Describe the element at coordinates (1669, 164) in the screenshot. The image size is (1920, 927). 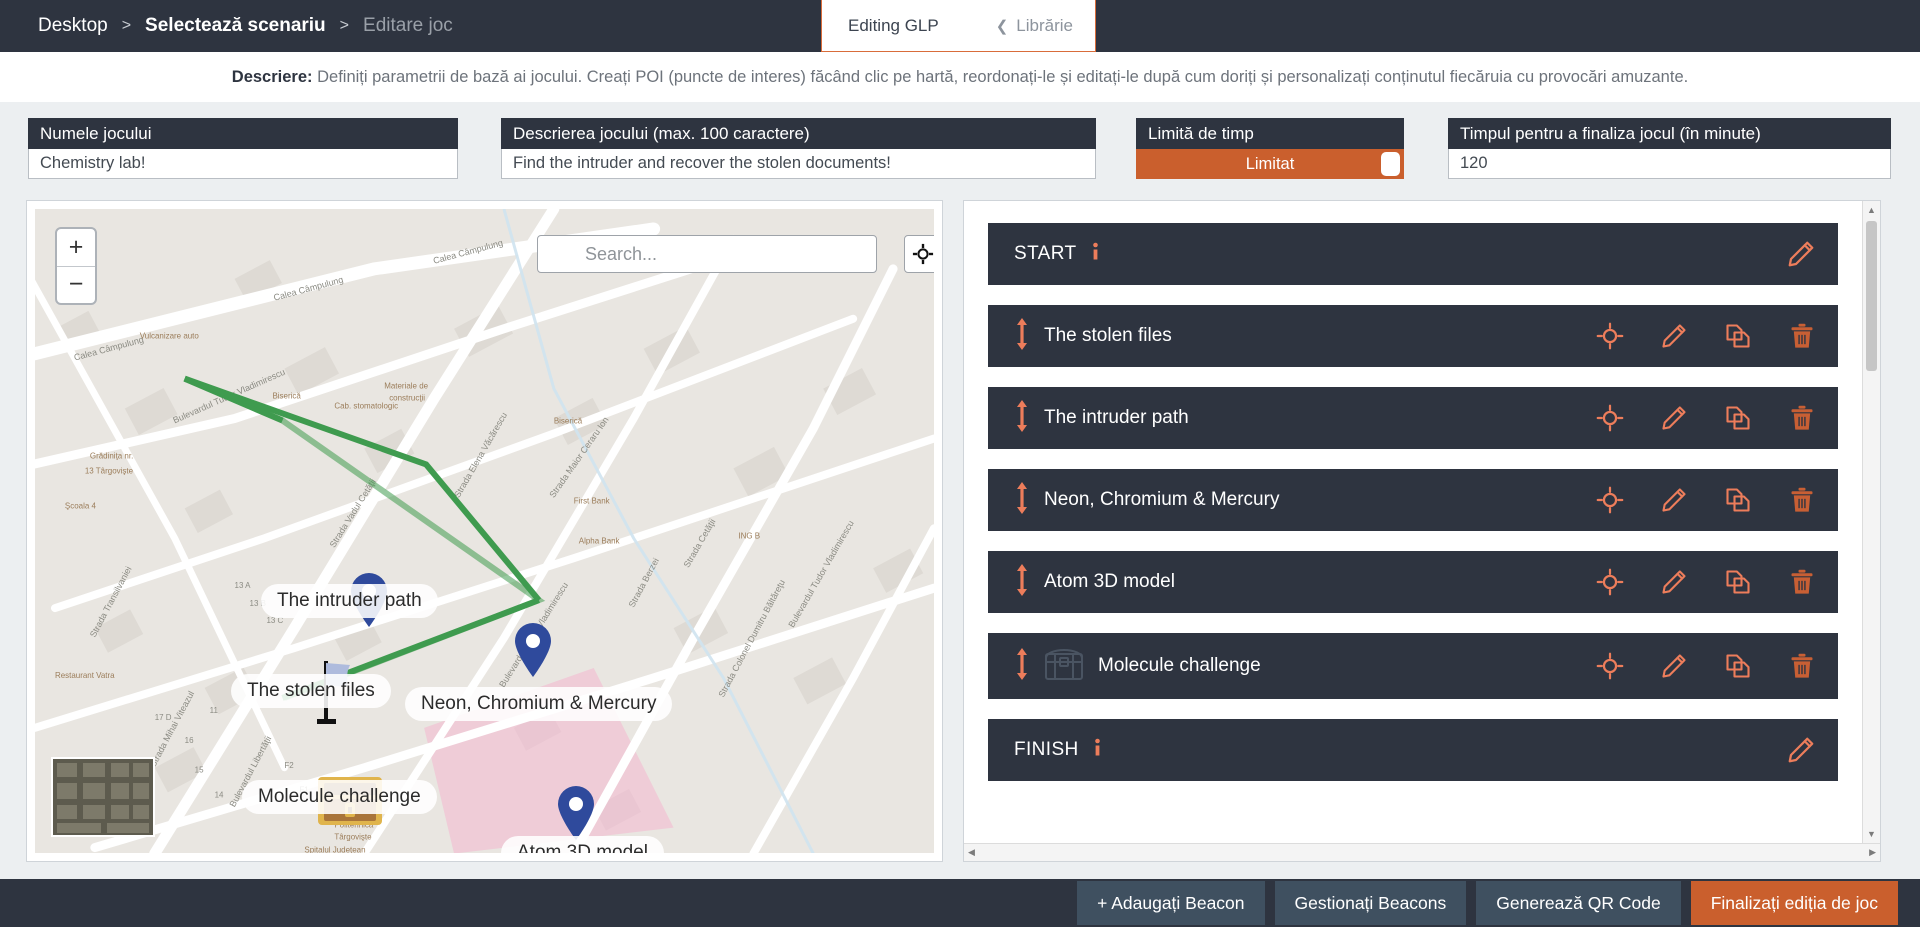
I see `duration-input: 120` at that location.